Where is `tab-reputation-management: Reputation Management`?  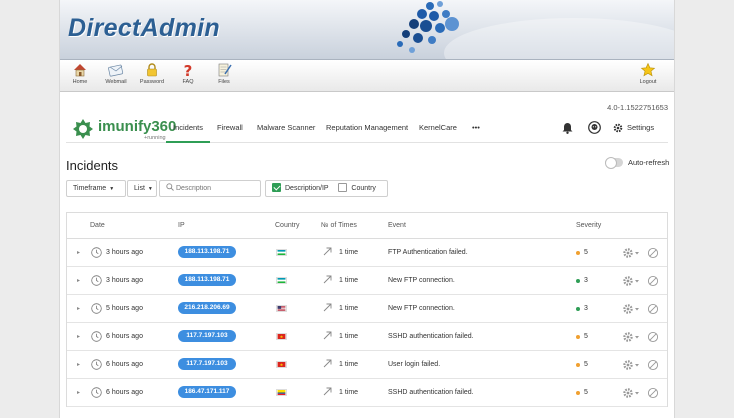 tab-reputation-management: Reputation Management is located at coordinates (367, 127).